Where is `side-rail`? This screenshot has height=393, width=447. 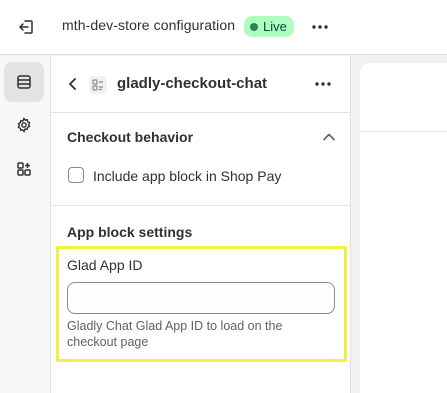 side-rail is located at coordinates (25, 224).